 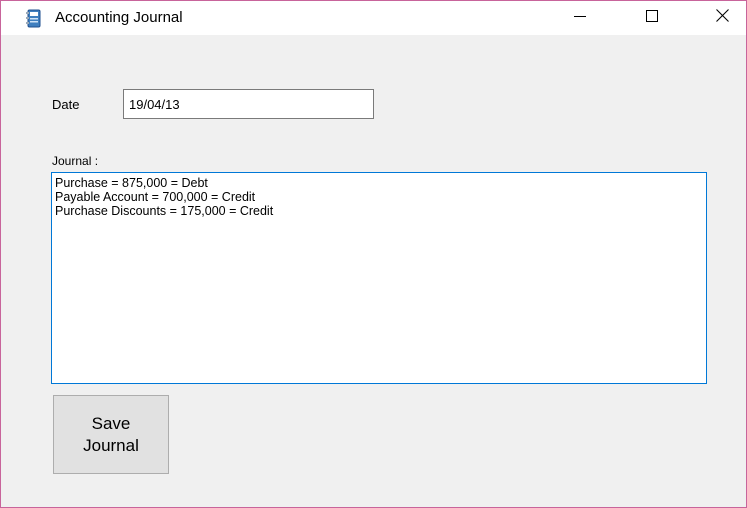 What do you see at coordinates (248, 104) in the screenshot?
I see `date-input` at bounding box center [248, 104].